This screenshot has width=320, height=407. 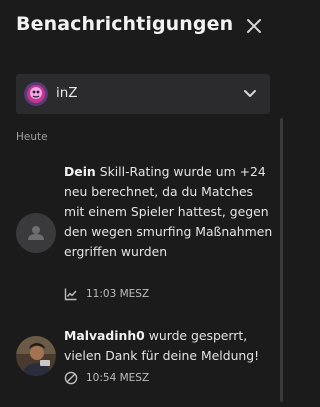 I want to click on panel-title: Benachrichtigungen, so click(x=125, y=24).